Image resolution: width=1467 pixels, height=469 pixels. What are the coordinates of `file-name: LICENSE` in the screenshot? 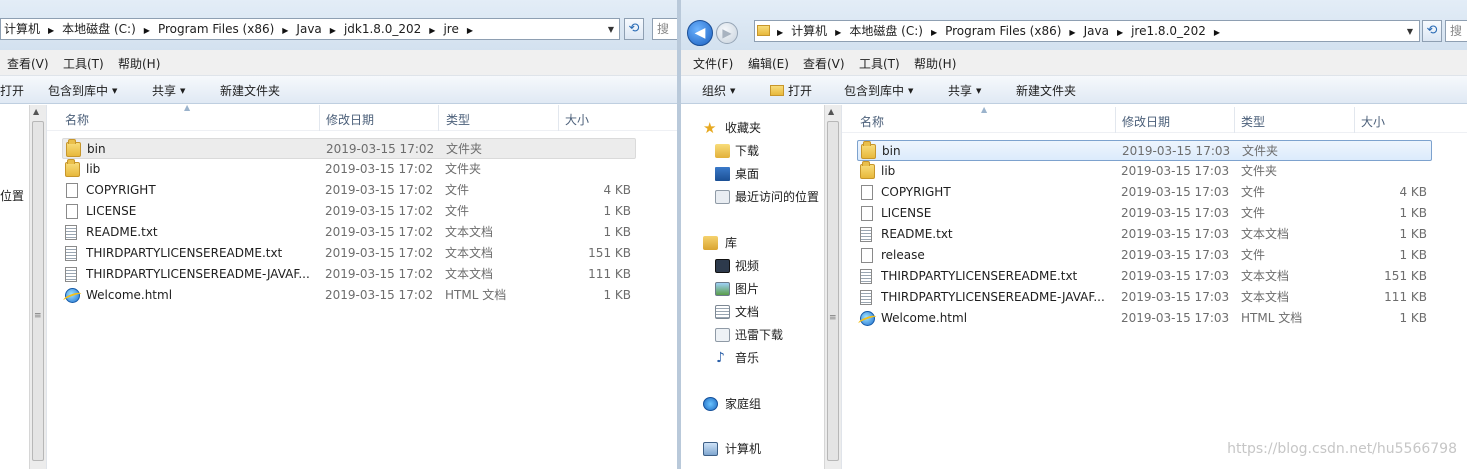 It's located at (111, 211).